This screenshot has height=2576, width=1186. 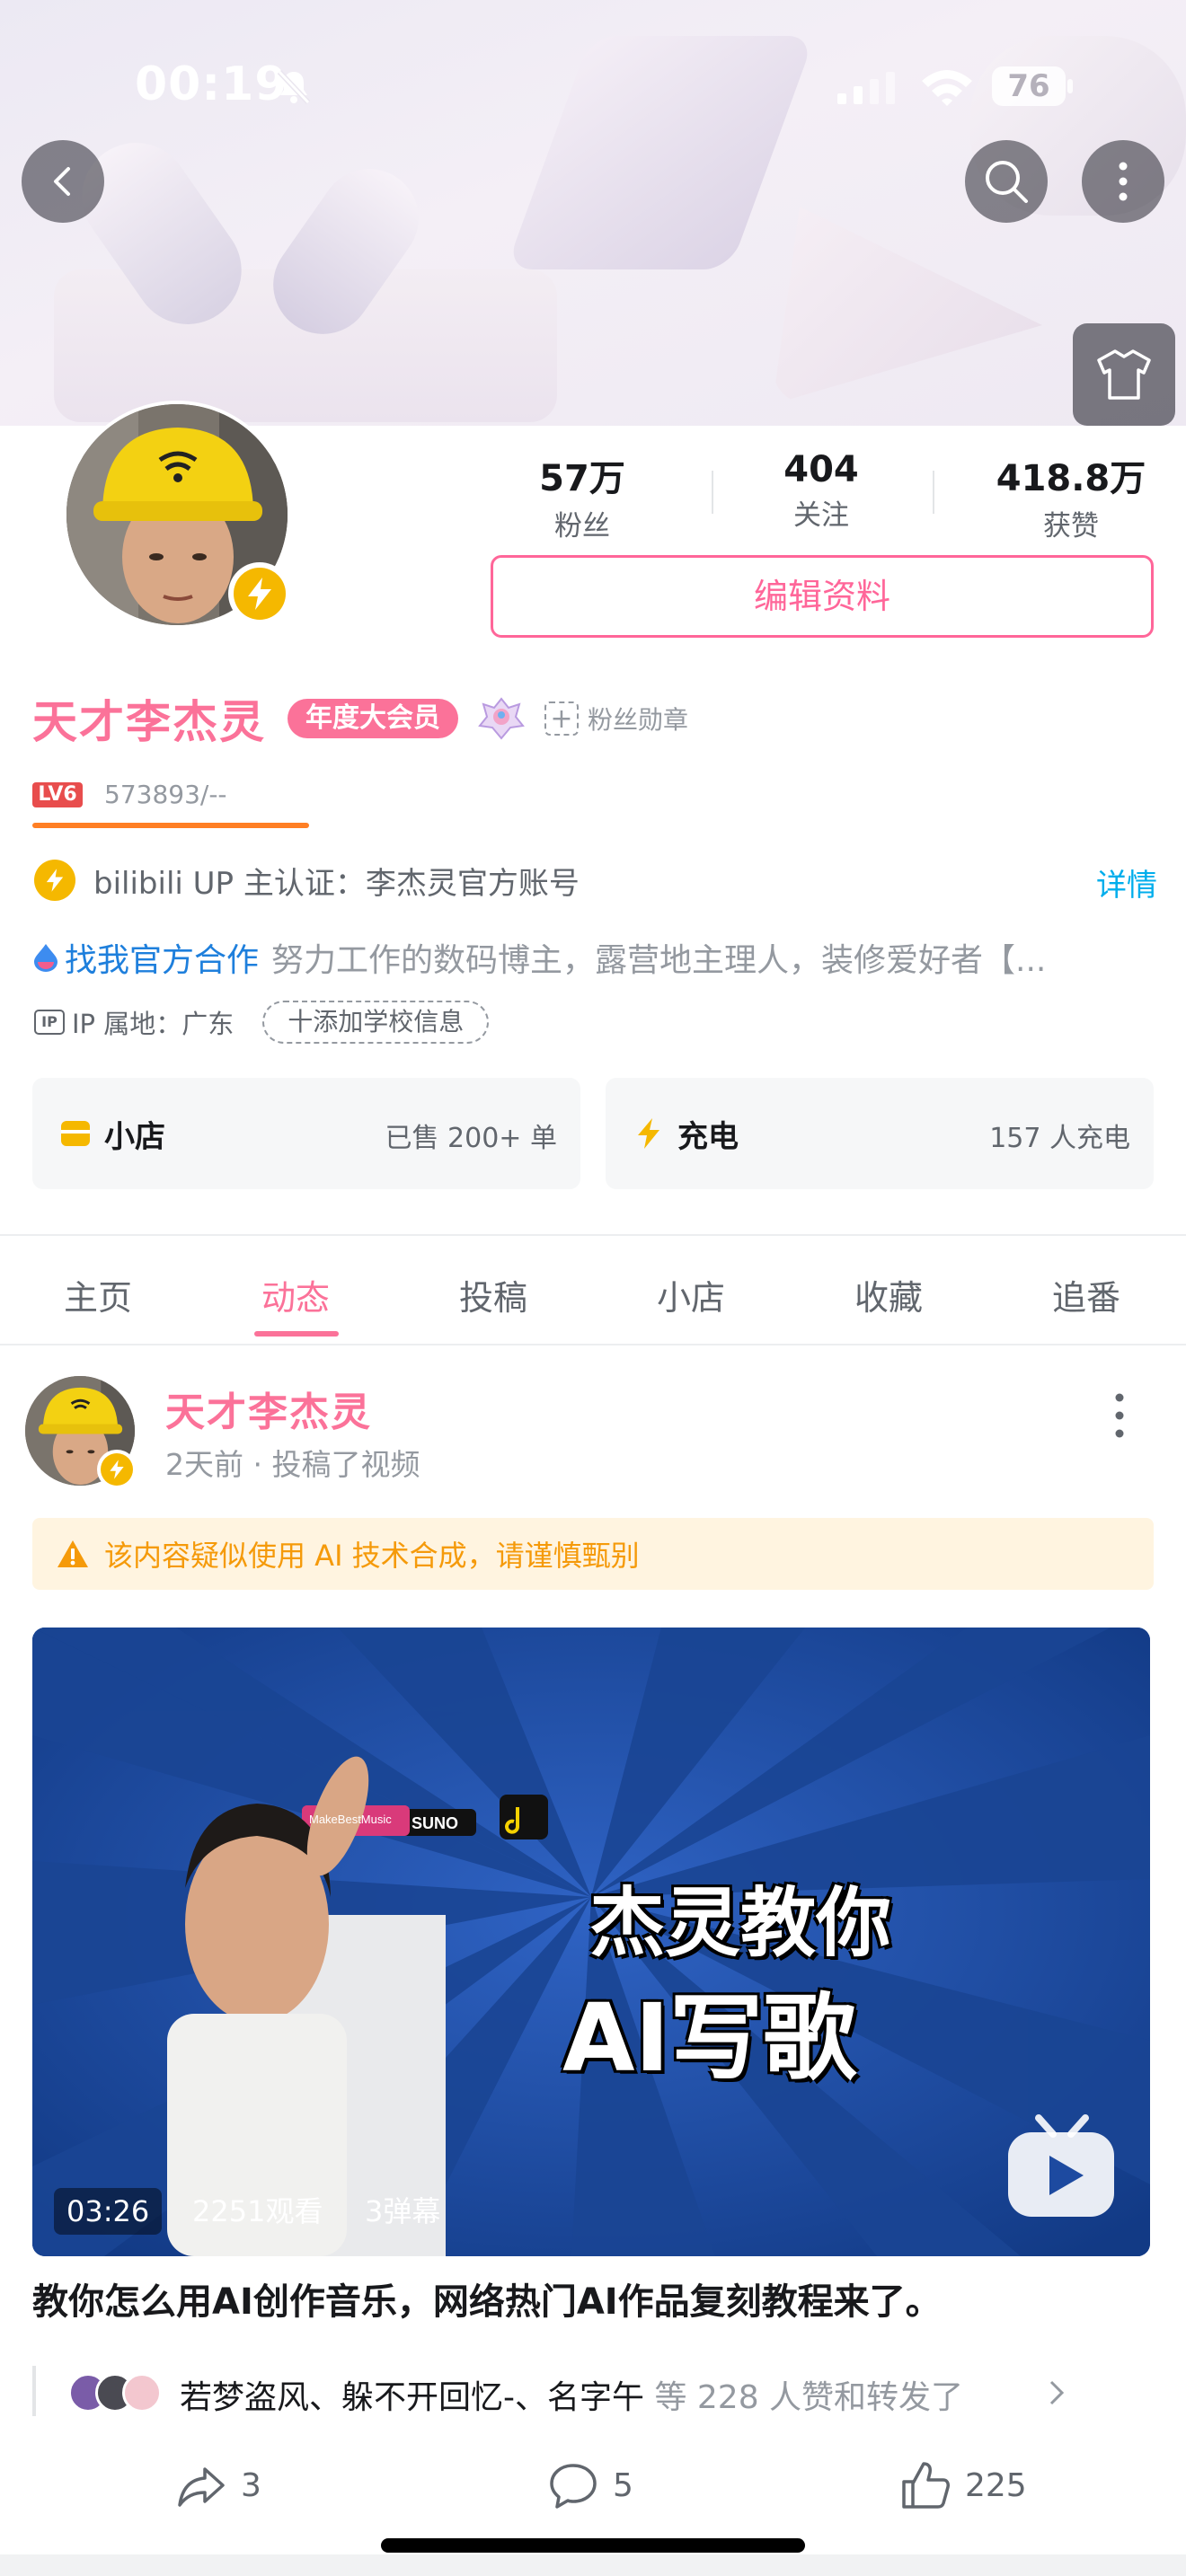 I want to click on status-bar: 00:19 76, so click(x=593, y=85).